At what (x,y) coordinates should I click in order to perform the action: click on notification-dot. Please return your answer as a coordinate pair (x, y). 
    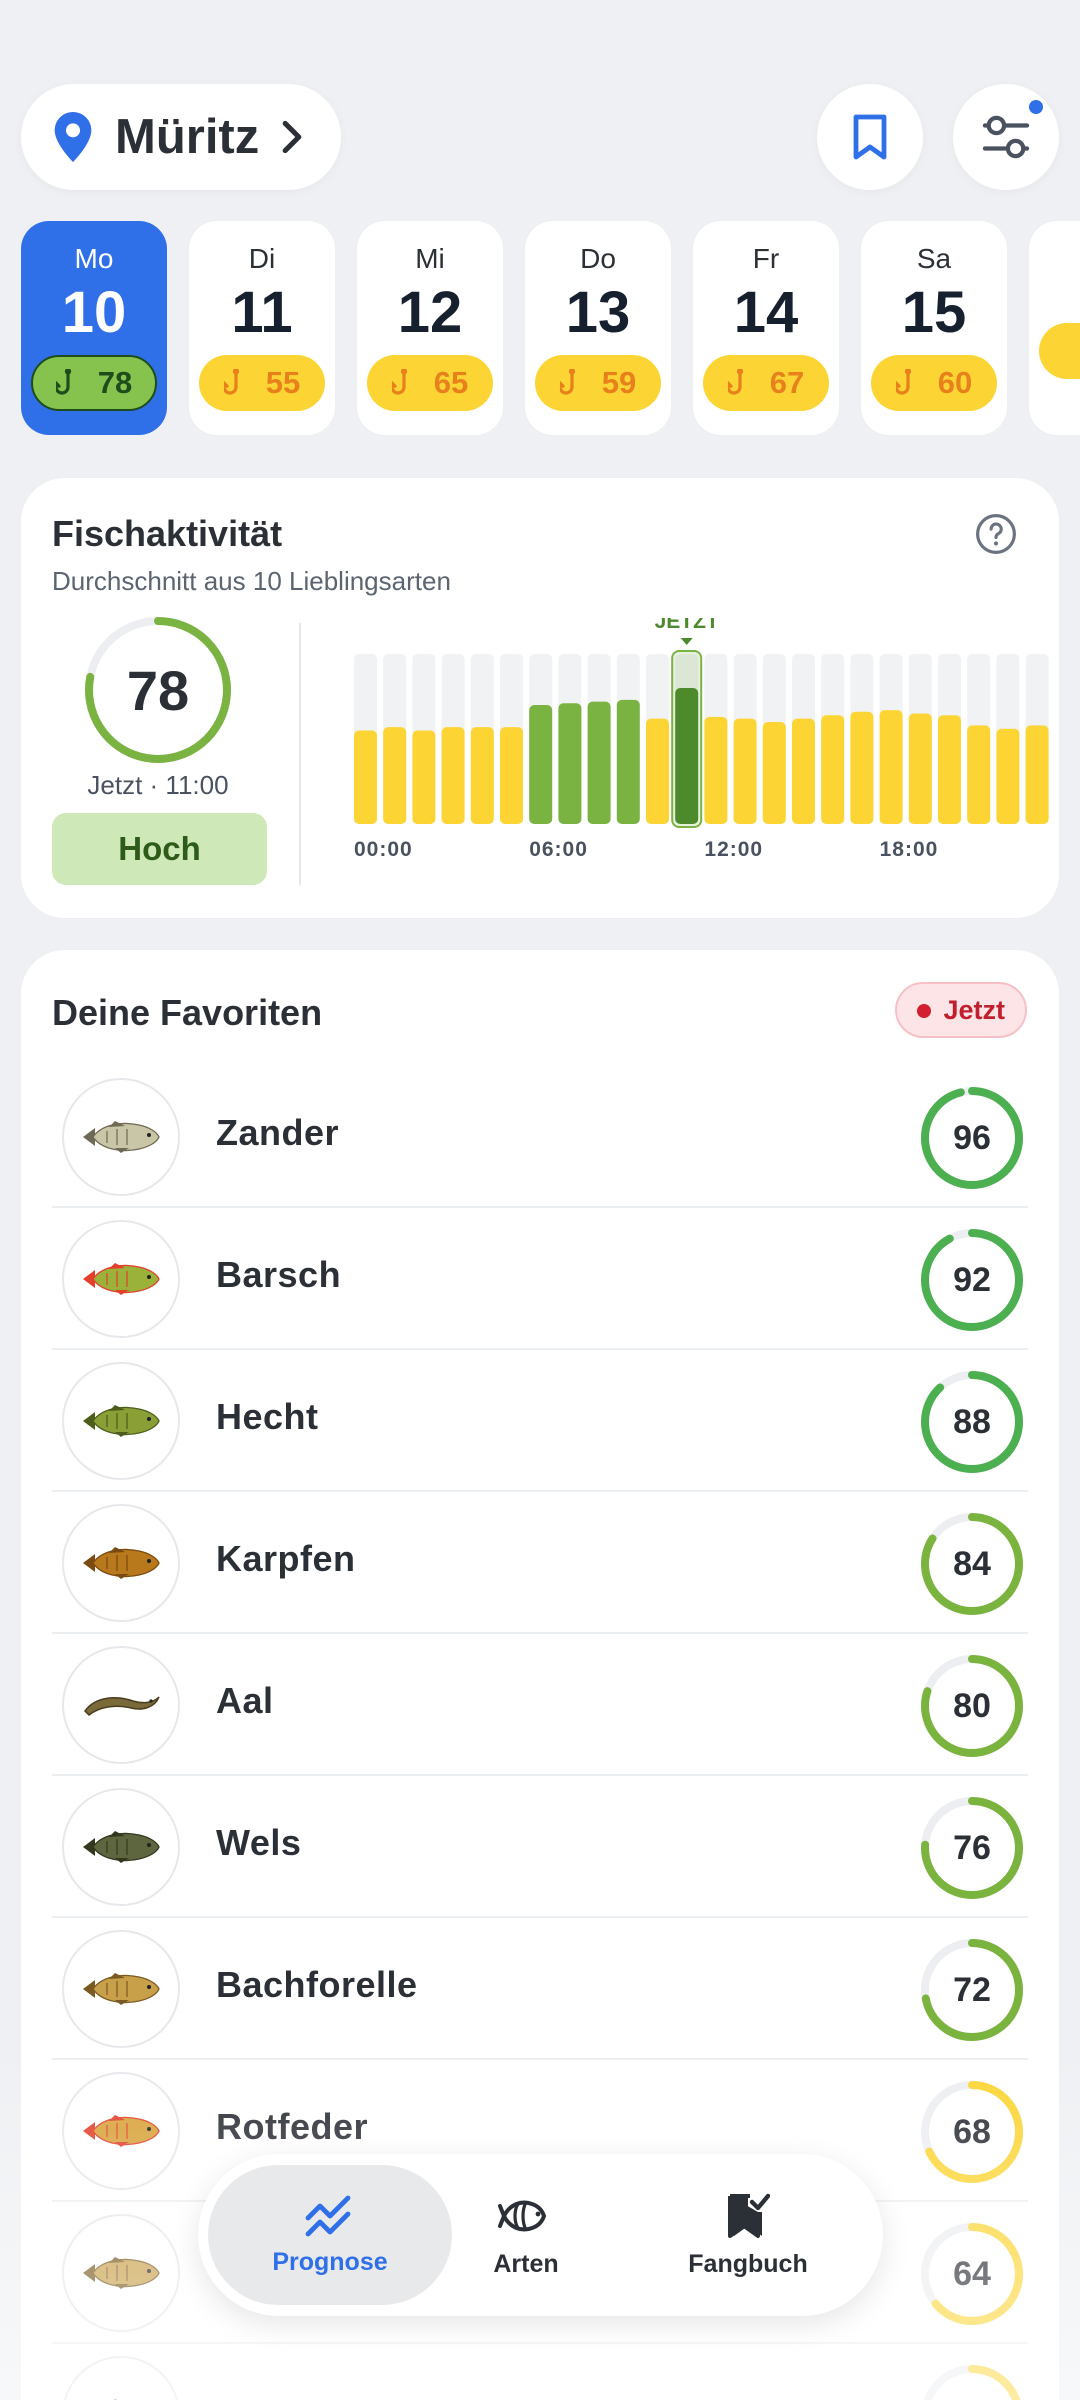
    Looking at the image, I should click on (1036, 107).